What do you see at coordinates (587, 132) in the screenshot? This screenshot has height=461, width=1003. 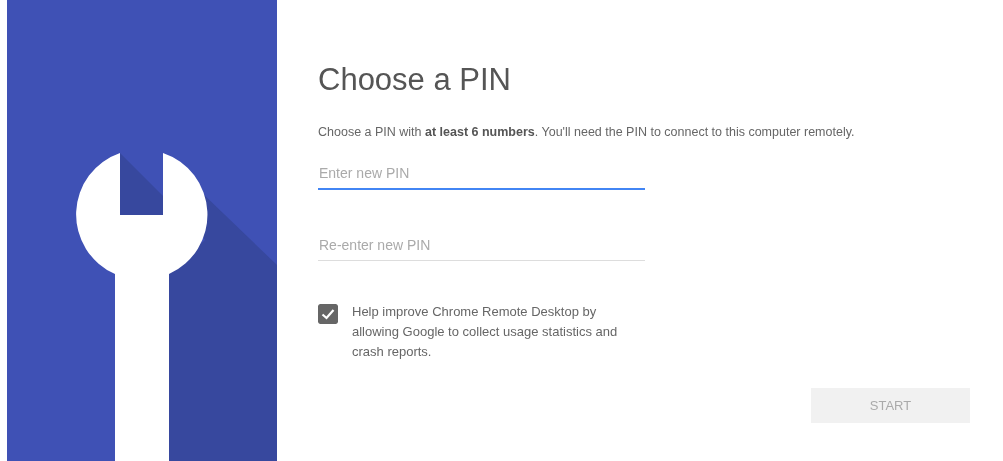 I see `instruction-text: Choose a PIN with at least 6 numbers. You'll need the PIN to connect to this computer remotely.` at bounding box center [587, 132].